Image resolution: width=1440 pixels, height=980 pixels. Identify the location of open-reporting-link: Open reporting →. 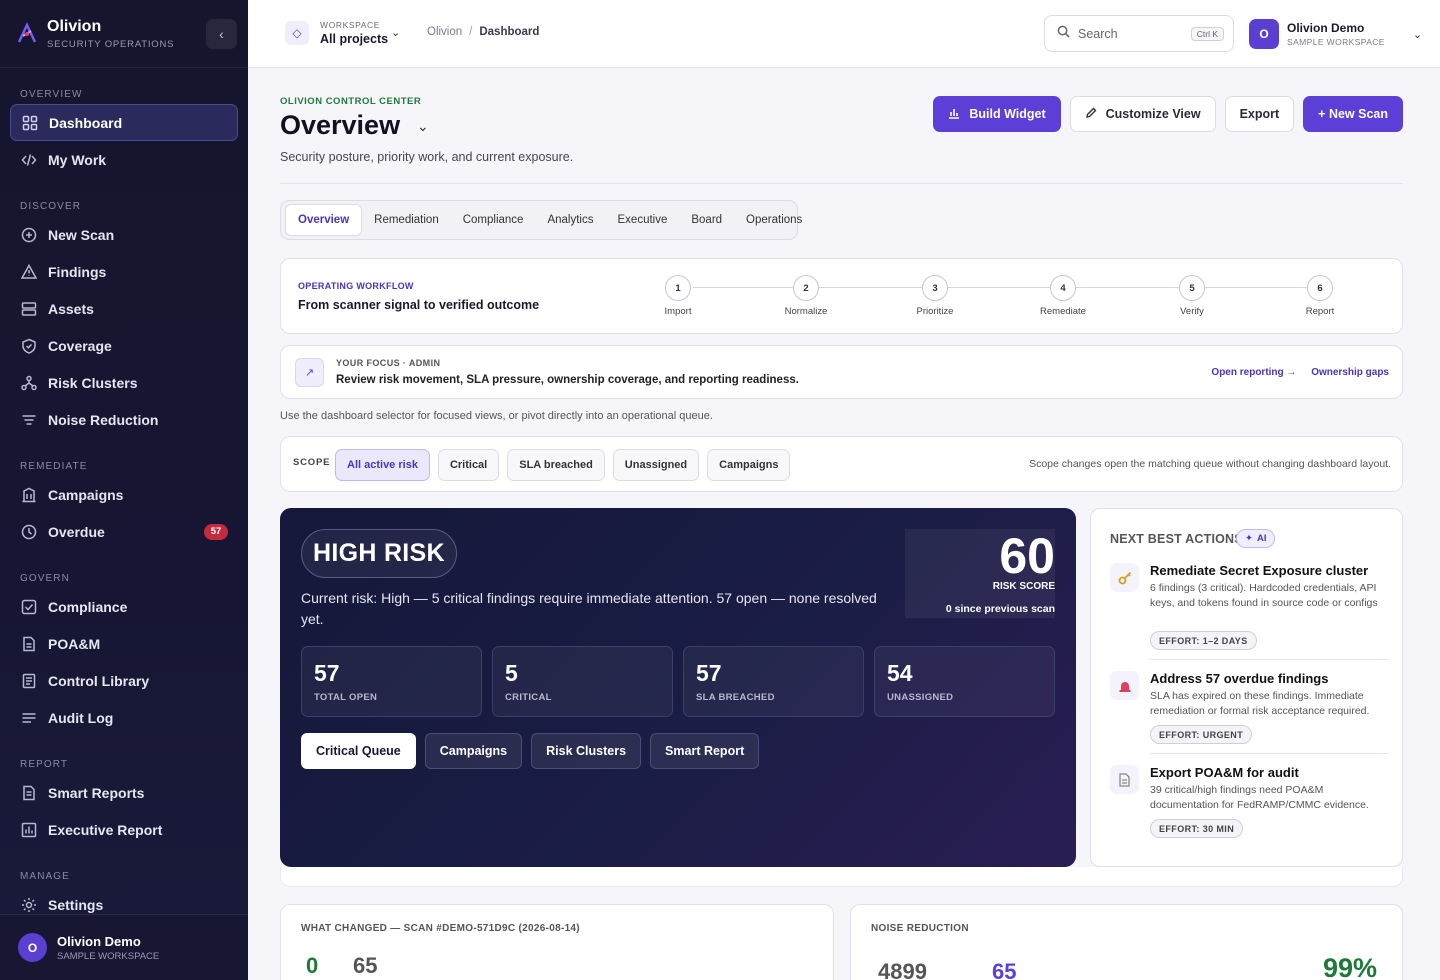
(1253, 372).